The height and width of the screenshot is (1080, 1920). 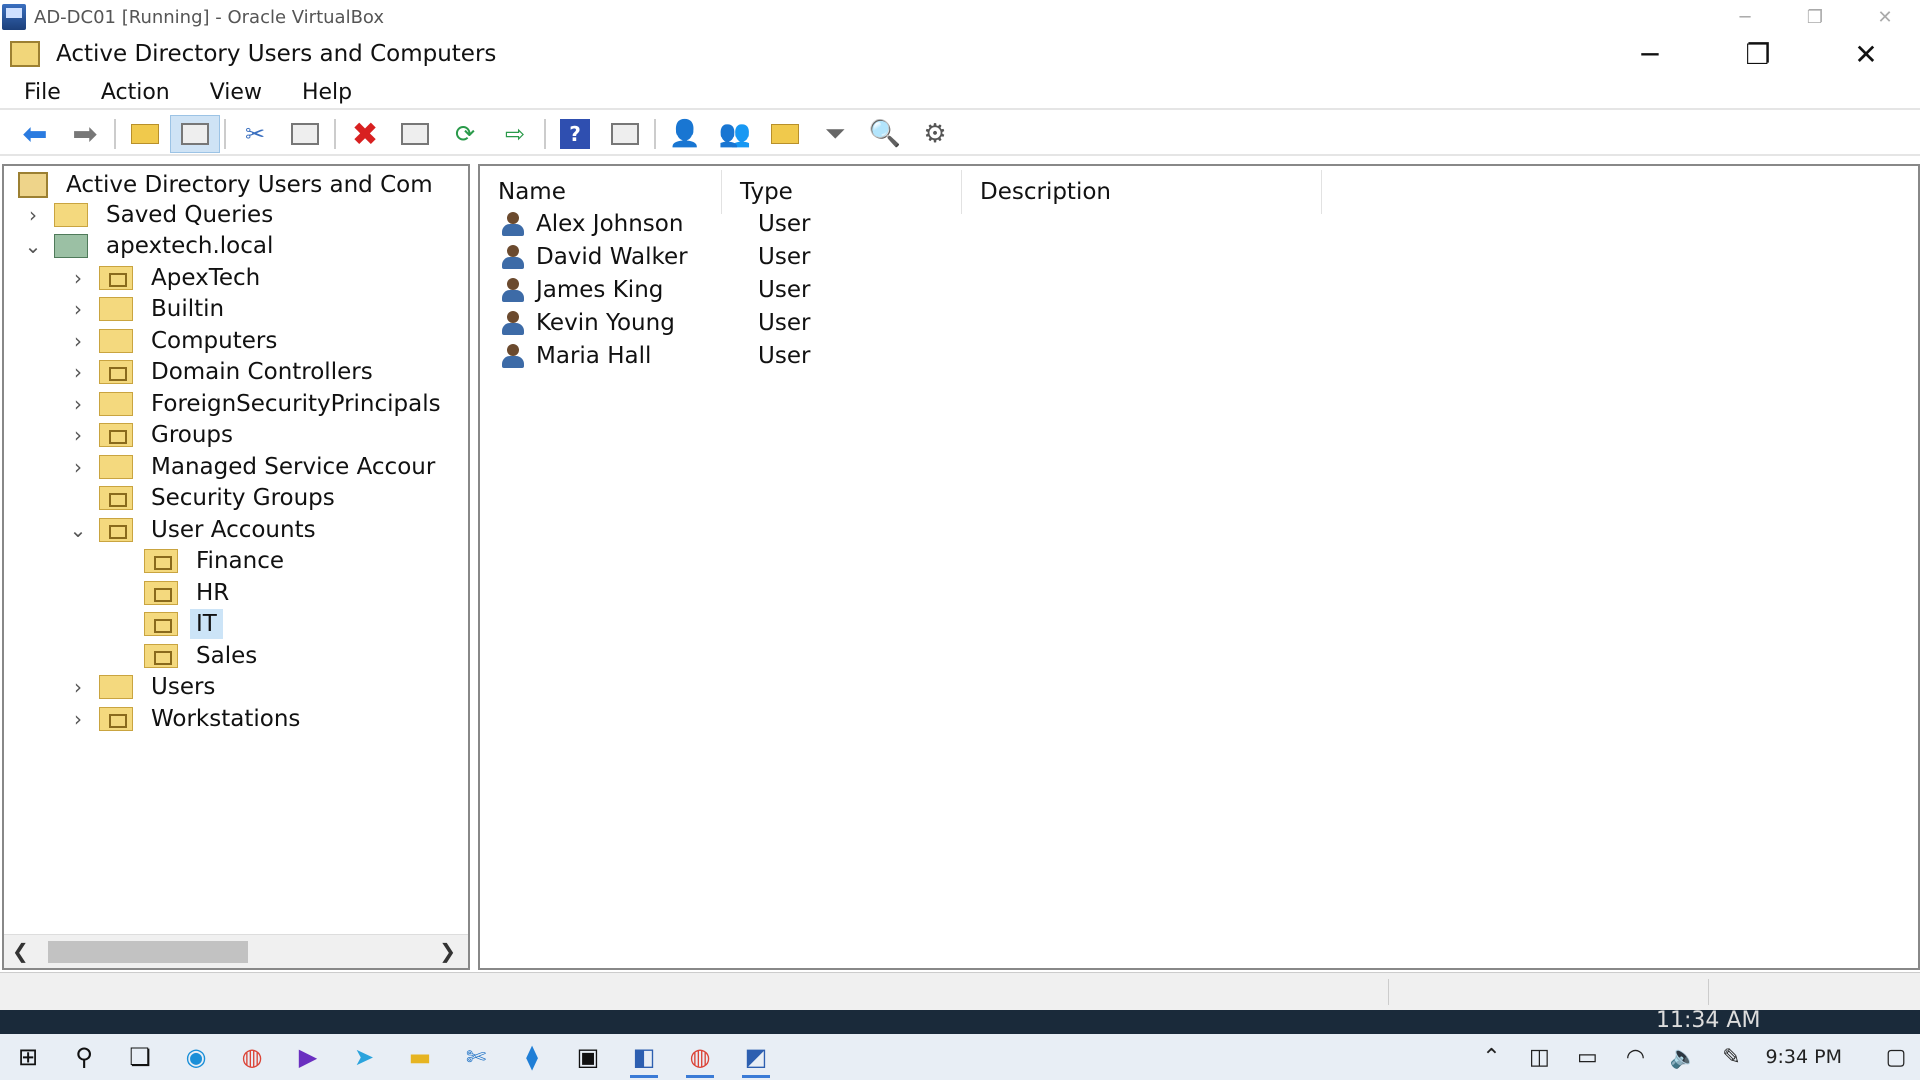 I want to click on vscode-icon: ⧫, so click(x=532, y=1057).